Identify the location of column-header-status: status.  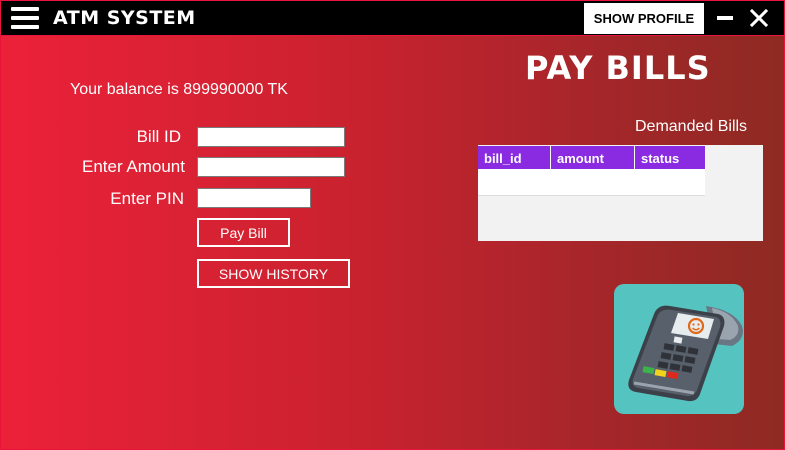
(670, 157).